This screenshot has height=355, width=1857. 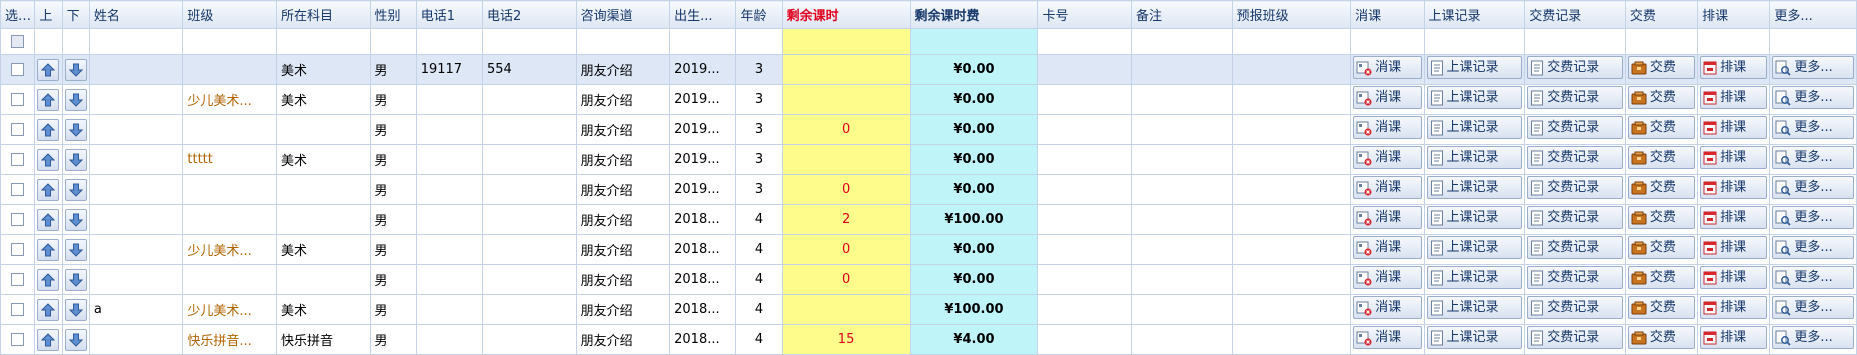 What do you see at coordinates (48, 14) in the screenshot?
I see `col-up: 上` at bounding box center [48, 14].